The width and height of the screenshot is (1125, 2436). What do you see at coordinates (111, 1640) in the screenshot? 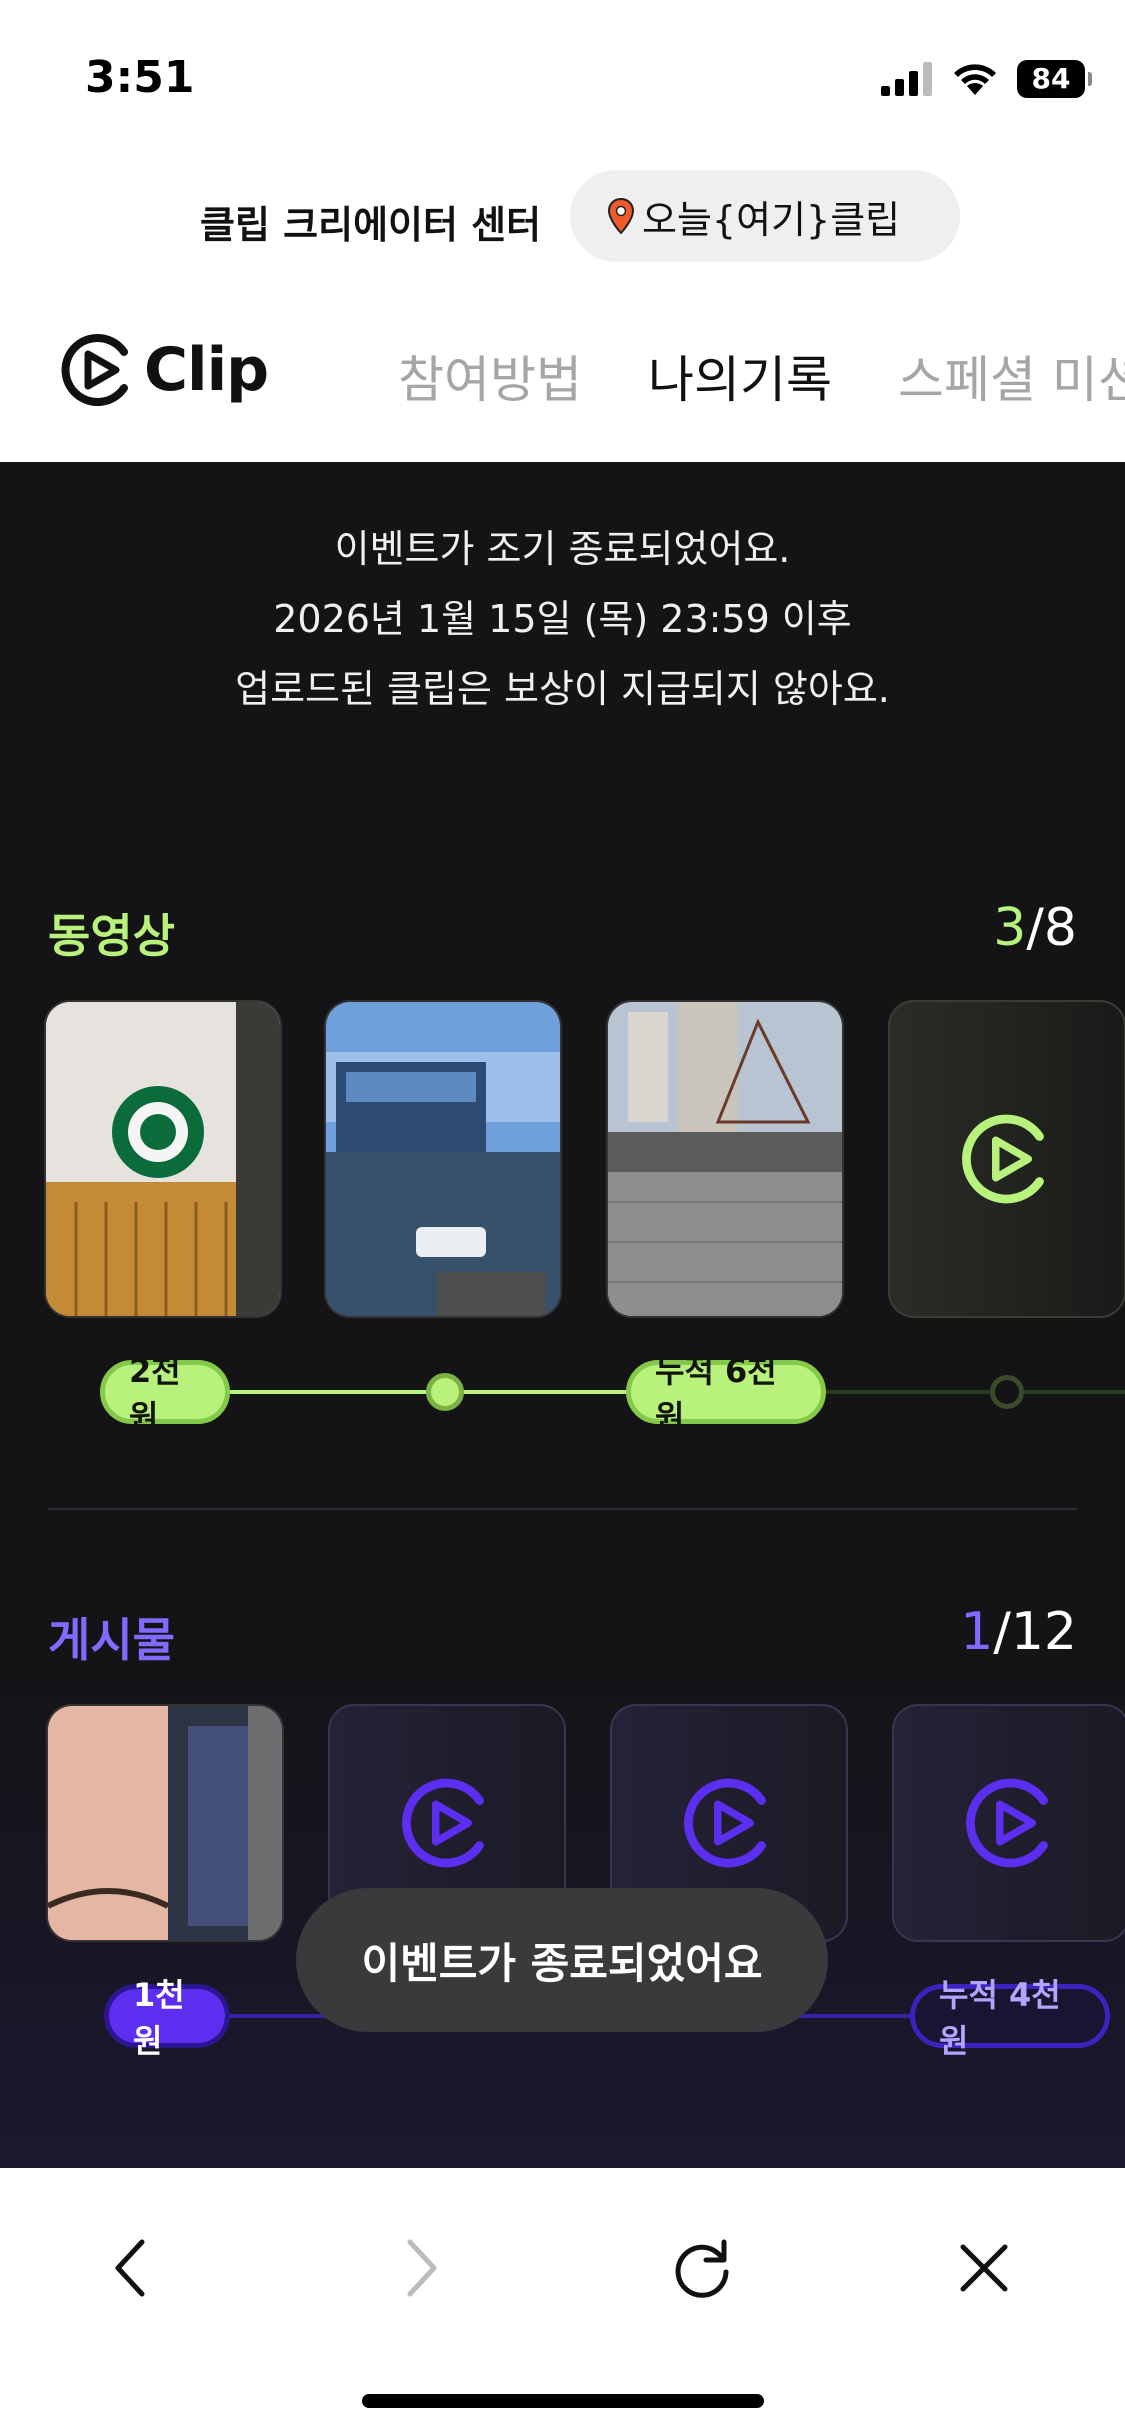
I see `post-section-title: 게시물` at bounding box center [111, 1640].